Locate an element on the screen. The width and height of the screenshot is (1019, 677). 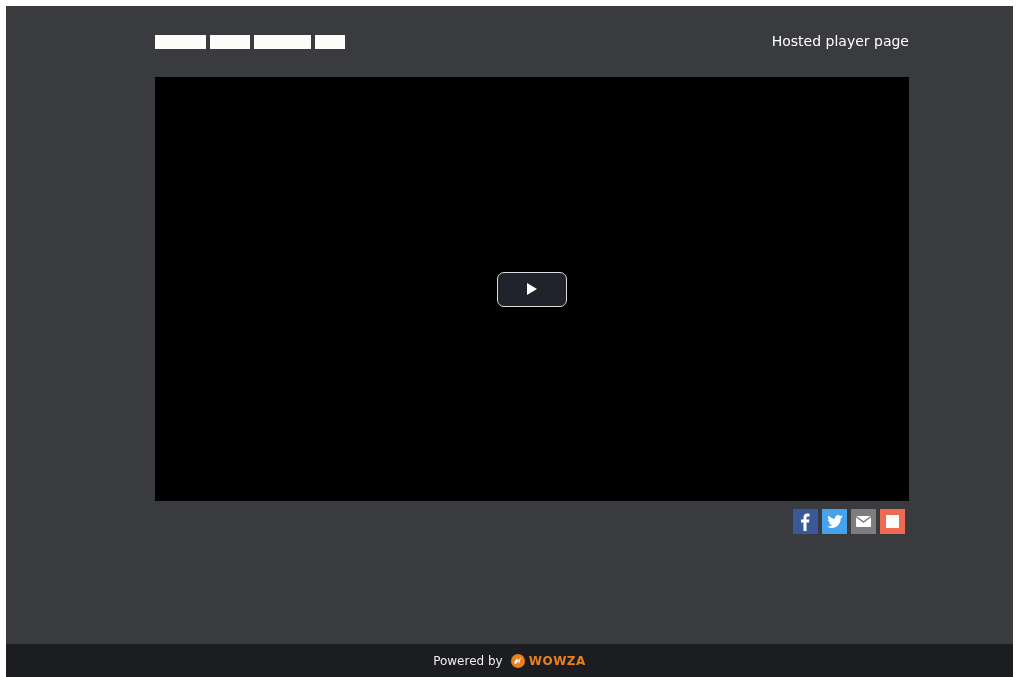
wowza-logo-icon is located at coordinates (517, 660).